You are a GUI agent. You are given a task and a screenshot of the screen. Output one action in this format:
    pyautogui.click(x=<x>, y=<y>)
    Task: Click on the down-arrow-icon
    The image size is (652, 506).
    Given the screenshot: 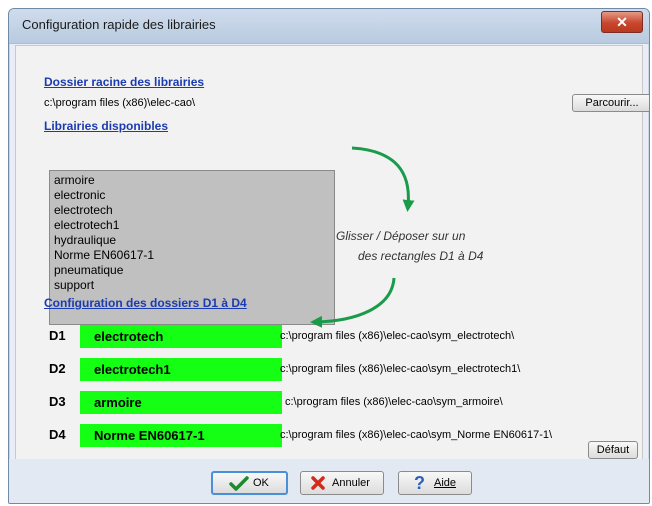 What is the action you would take?
    pyautogui.click(x=383, y=179)
    